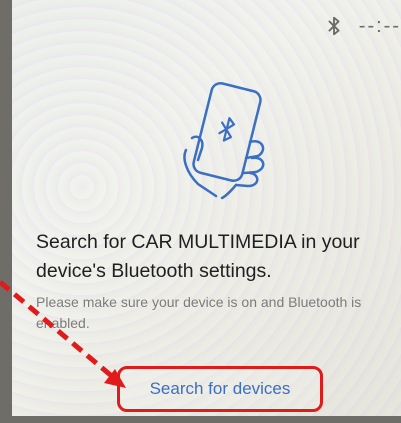 The height and width of the screenshot is (423, 401). I want to click on search-for-devices-button: Search for devices, so click(220, 389).